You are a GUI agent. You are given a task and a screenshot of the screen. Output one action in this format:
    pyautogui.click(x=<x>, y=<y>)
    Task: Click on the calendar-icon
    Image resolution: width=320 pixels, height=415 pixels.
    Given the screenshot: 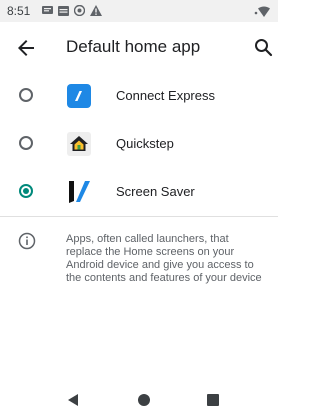 What is the action you would take?
    pyautogui.click(x=63, y=10)
    